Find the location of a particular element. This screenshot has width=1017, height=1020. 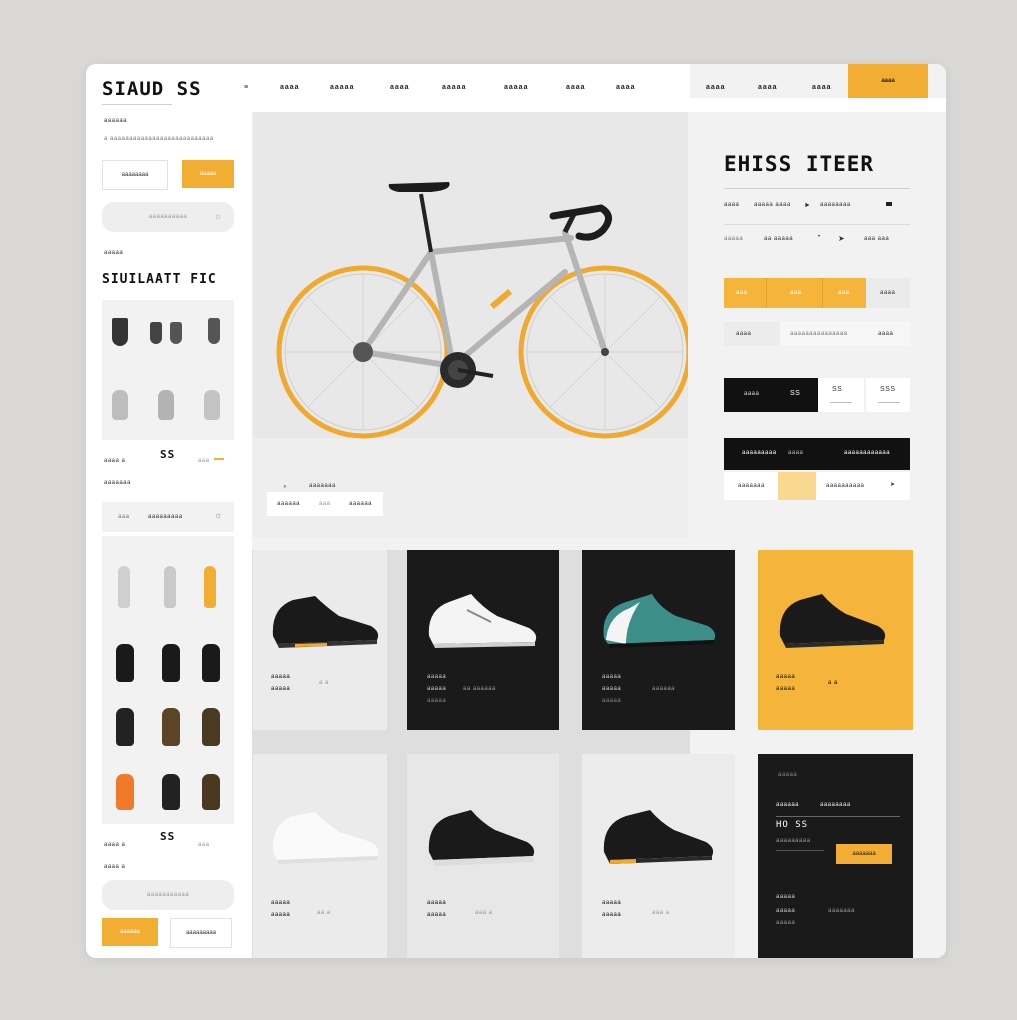

meta-1: aaaa a is located at coordinates (115, 461).